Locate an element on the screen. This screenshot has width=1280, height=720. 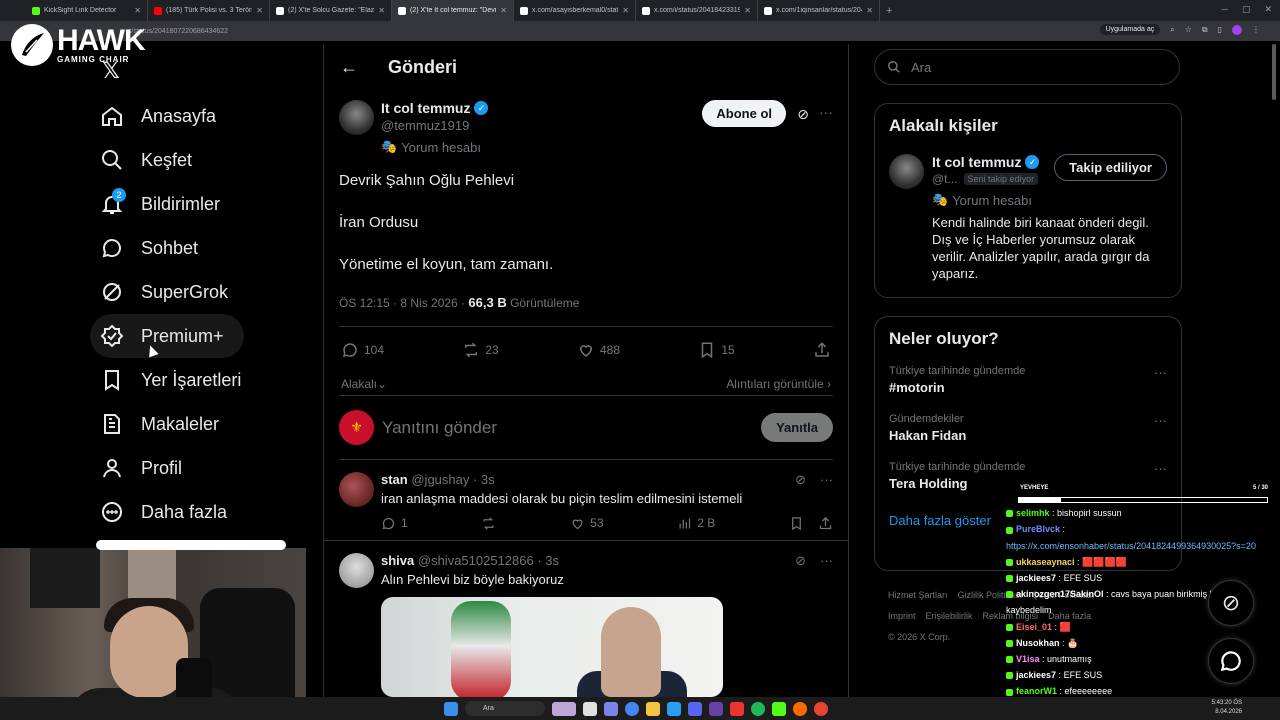
chat-username: selimhk is located at coordinates (1033, 513).